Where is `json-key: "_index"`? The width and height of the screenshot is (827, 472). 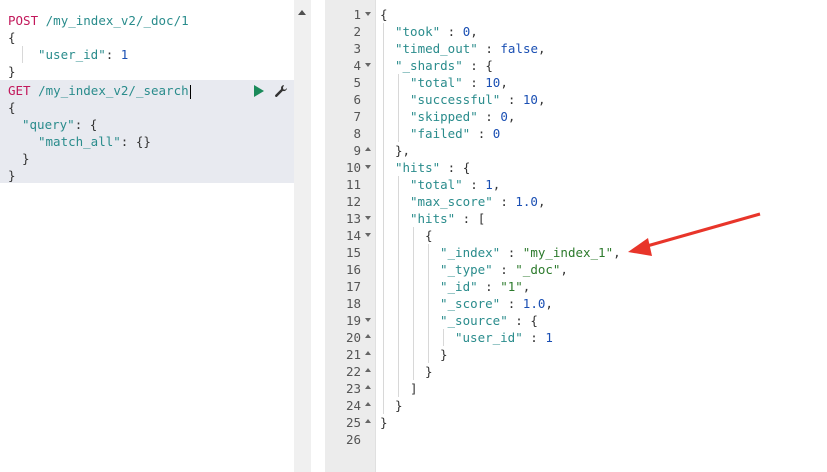
json-key: "_index" is located at coordinates (470, 252).